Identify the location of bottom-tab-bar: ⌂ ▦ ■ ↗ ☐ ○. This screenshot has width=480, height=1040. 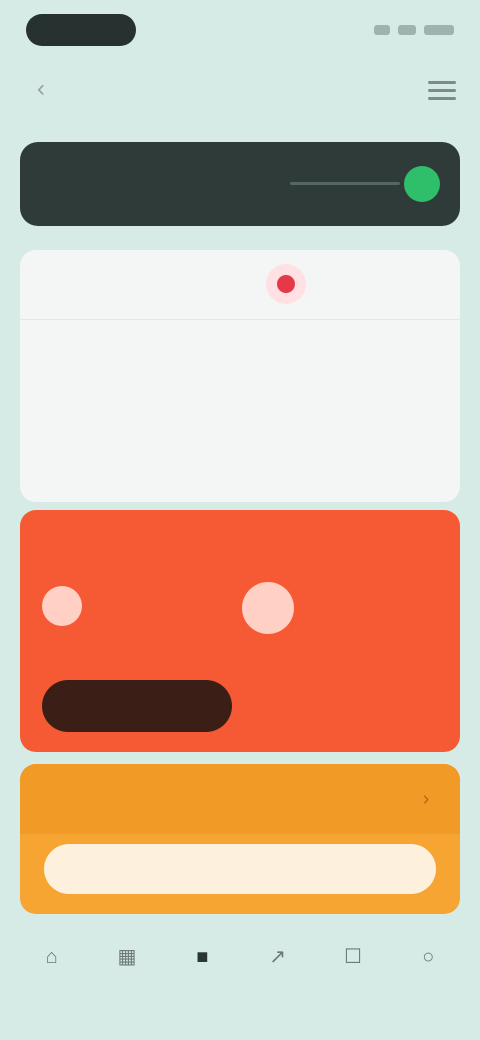
(240, 965).